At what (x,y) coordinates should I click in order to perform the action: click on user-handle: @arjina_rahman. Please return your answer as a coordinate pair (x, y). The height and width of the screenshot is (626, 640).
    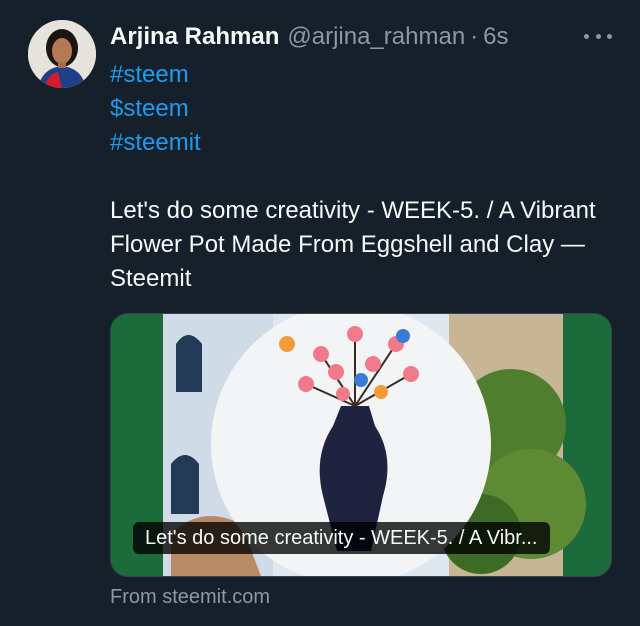
    Looking at the image, I should click on (376, 37).